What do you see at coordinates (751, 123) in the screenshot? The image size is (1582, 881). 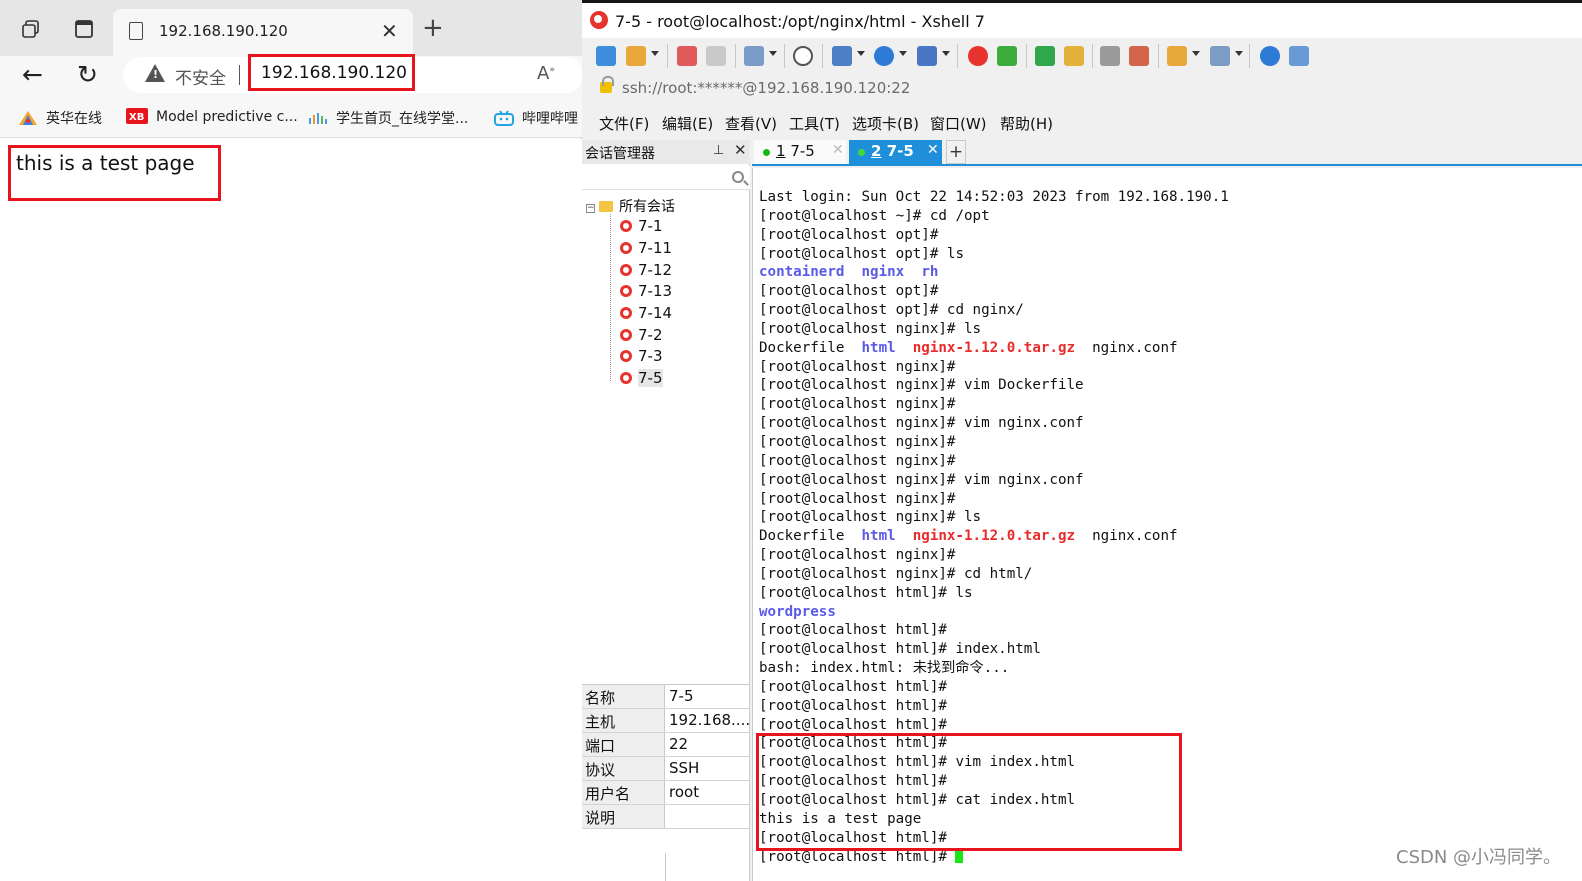 I see `menu-view: 查看(V)` at bounding box center [751, 123].